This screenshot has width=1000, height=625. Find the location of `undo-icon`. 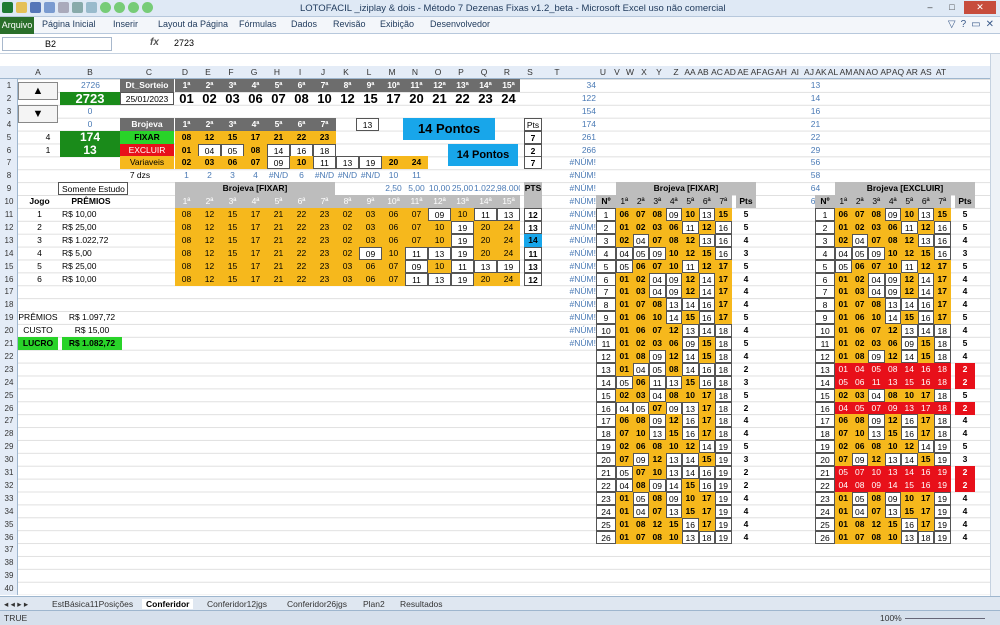

undo-icon is located at coordinates (49, 7).